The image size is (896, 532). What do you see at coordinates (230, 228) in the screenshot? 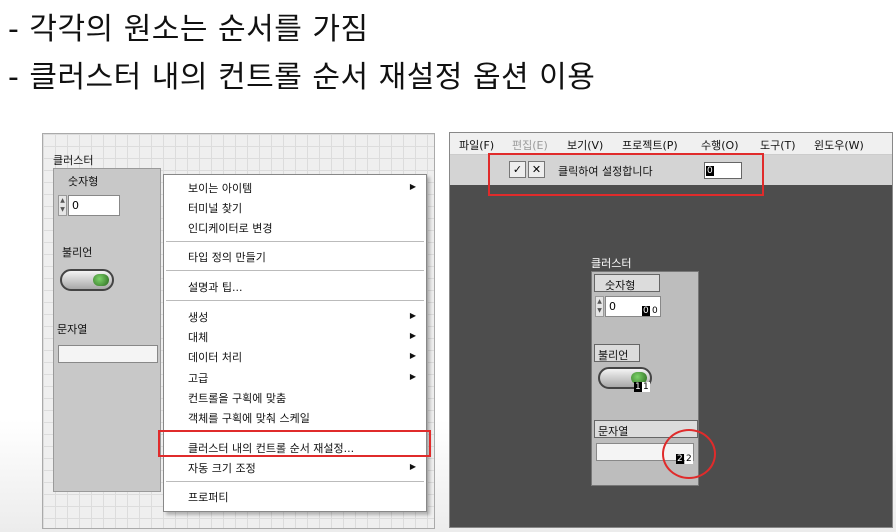
I see `menu-item-change-to-indicator: 인디케이터로 변경` at bounding box center [230, 228].